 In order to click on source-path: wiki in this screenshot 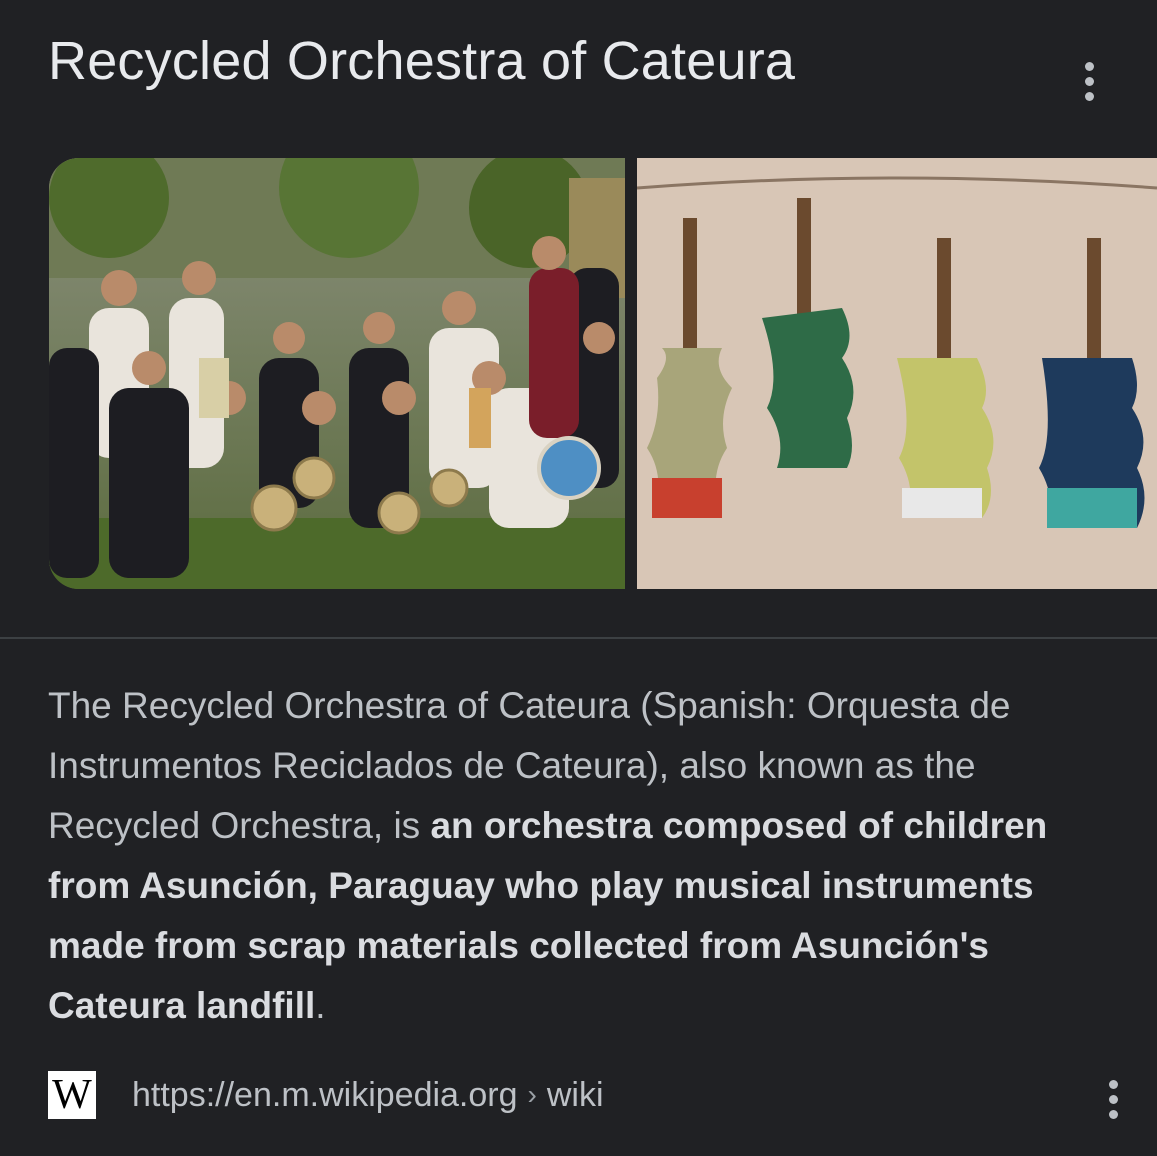, I will do `click(575, 1094)`.